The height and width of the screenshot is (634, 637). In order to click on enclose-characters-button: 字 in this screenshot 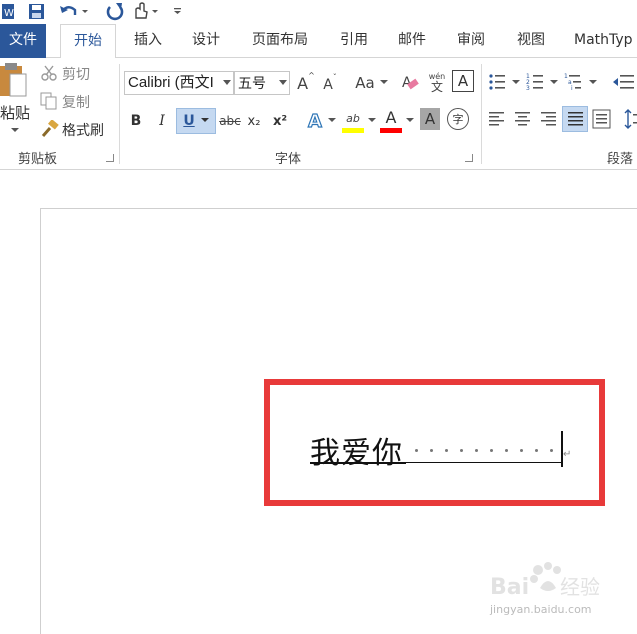, I will do `click(458, 119)`.